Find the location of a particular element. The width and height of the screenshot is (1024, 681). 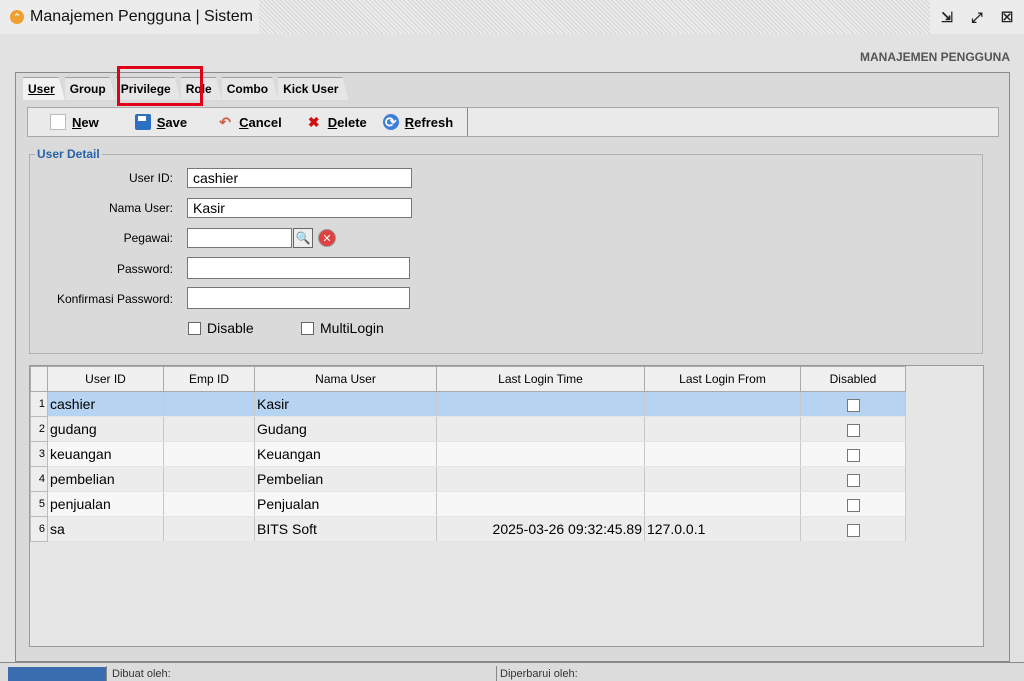

save-icon is located at coordinates (142, 122).